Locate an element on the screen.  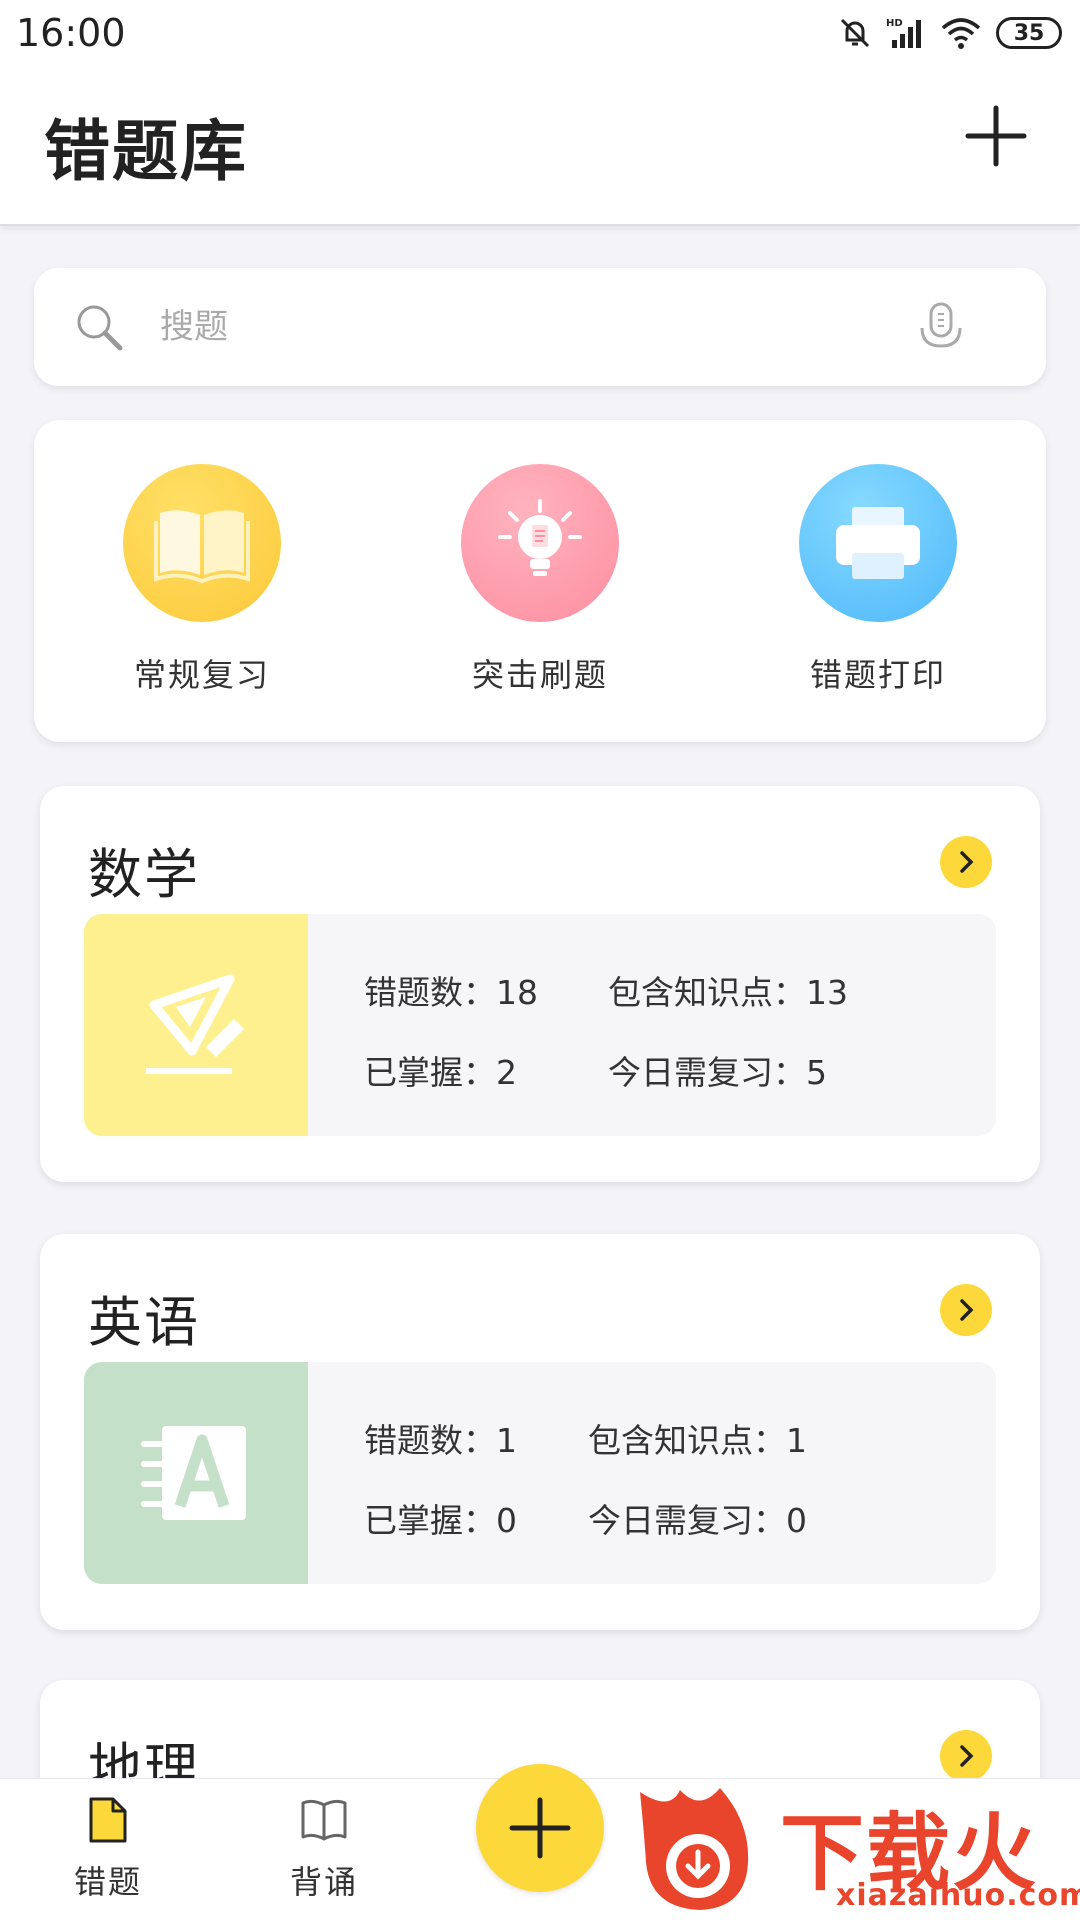
nav-label: 错题 is located at coordinates (107, 1882).